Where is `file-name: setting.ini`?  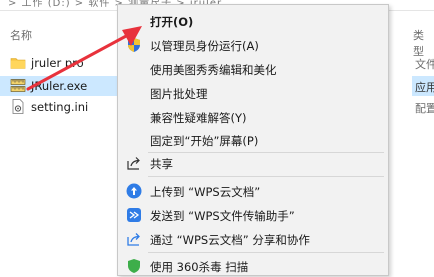 file-name: setting.ini is located at coordinates (60, 107).